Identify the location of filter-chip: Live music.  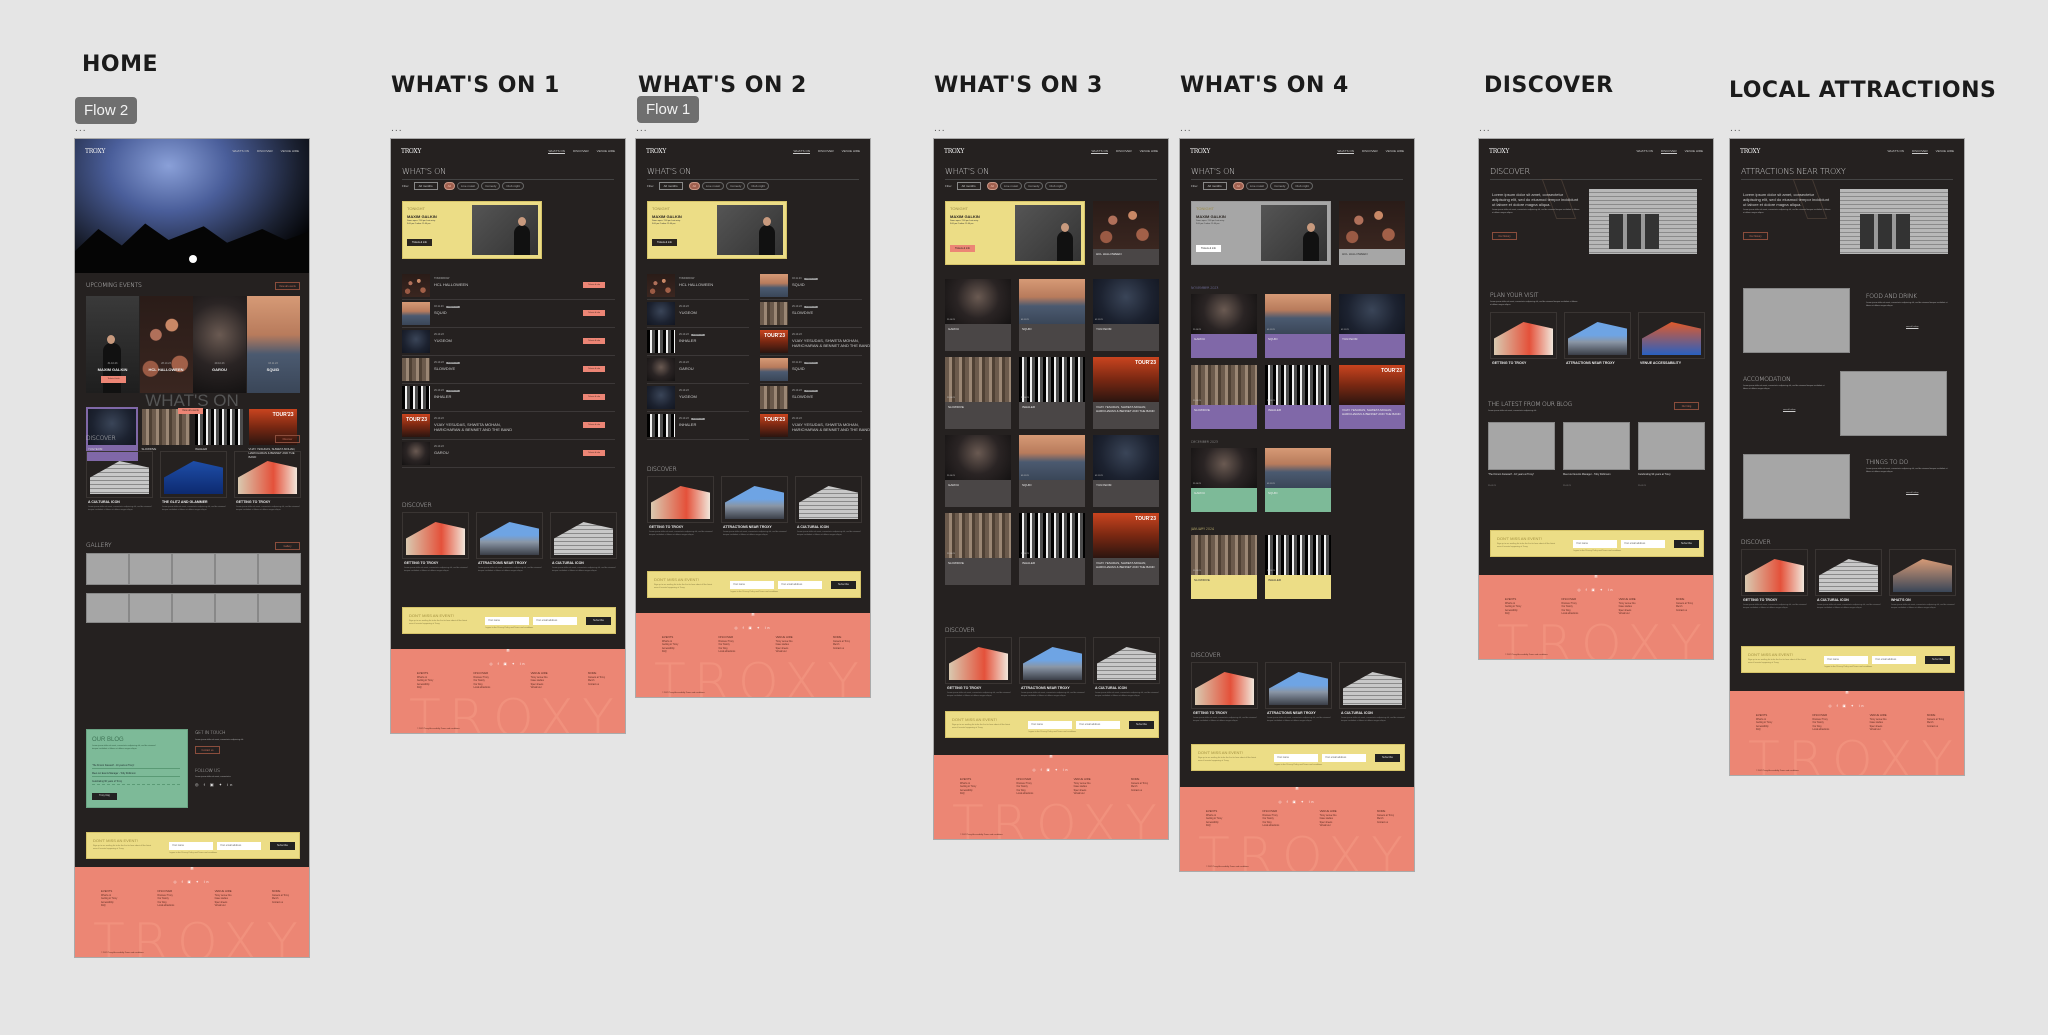
(713, 186).